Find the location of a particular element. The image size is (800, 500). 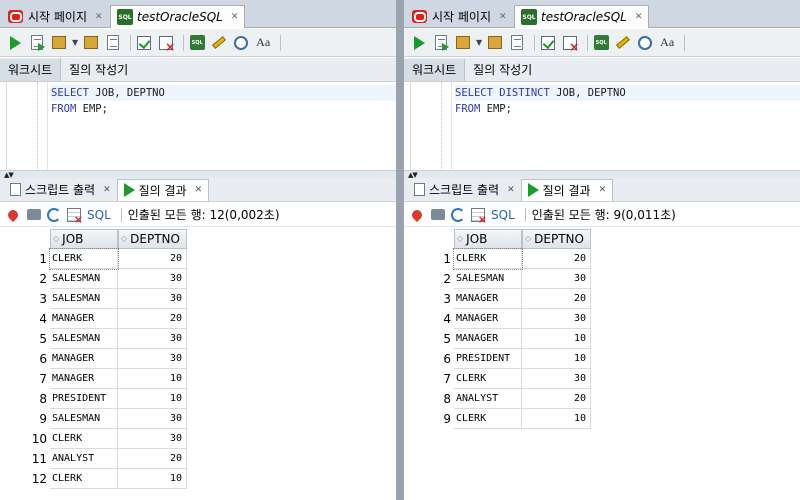

explain-plan-button is located at coordinates (495, 43).